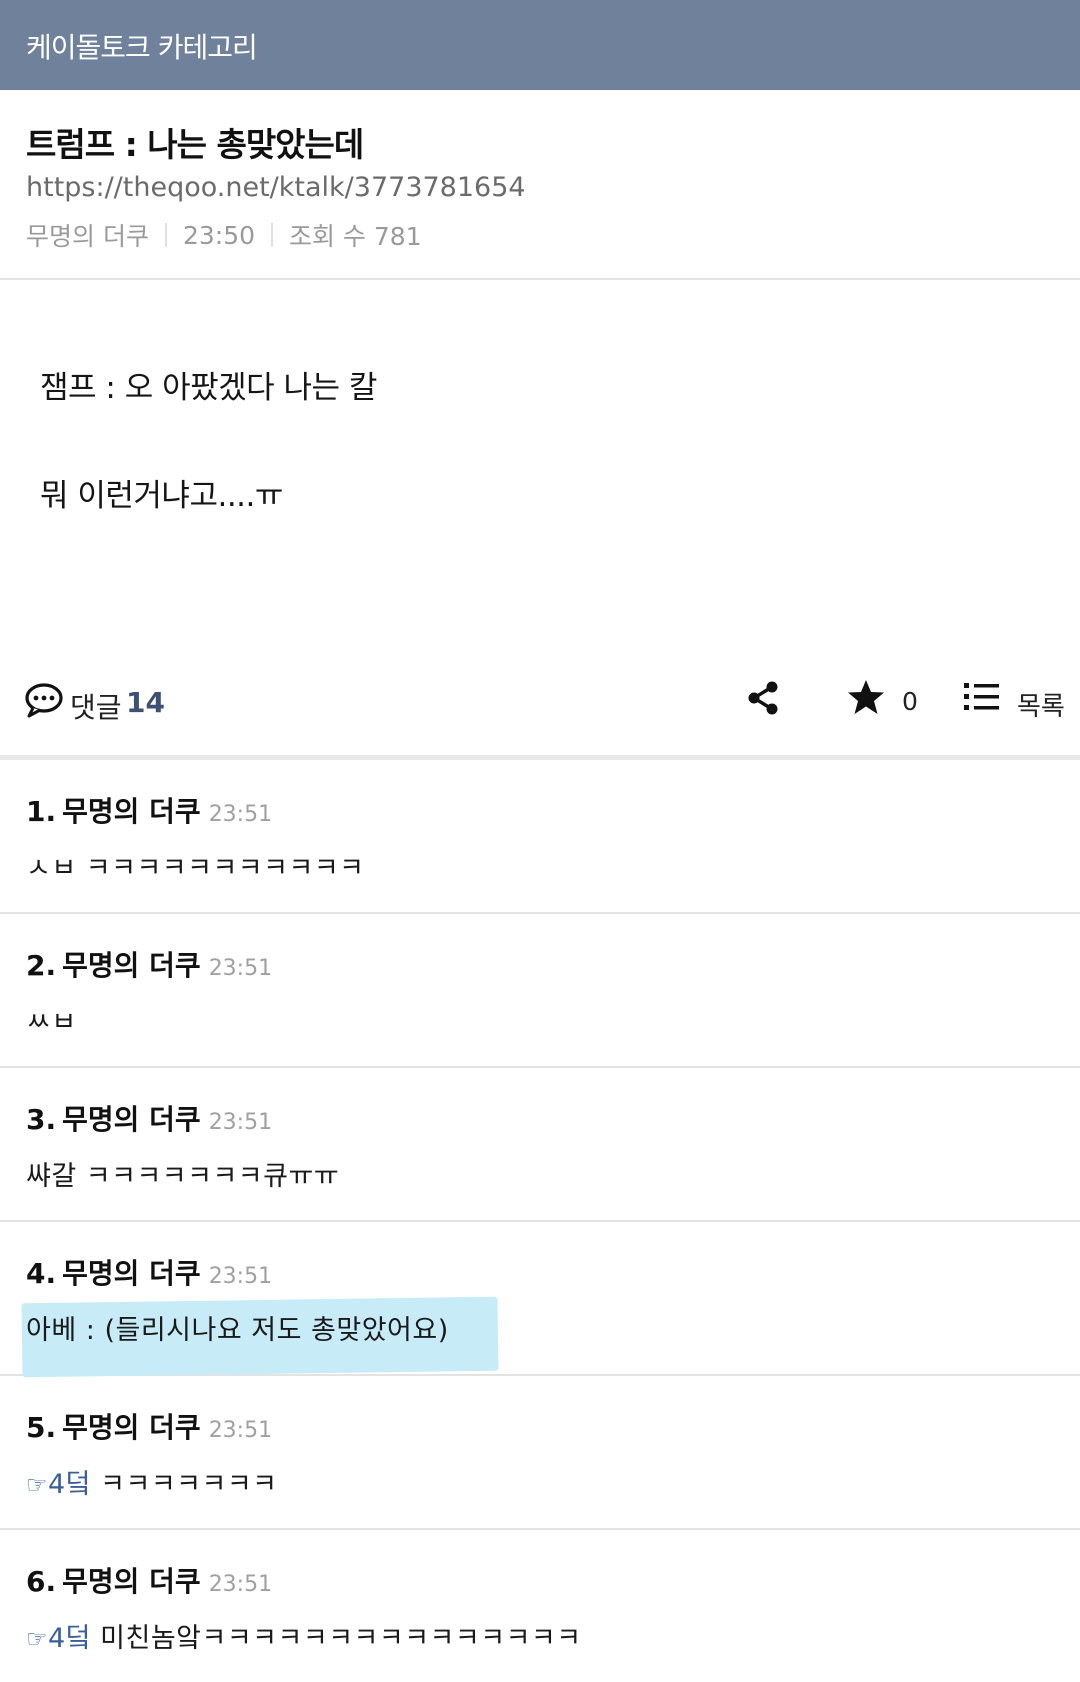 This screenshot has height=1682, width=1080. What do you see at coordinates (540, 1145) in the screenshot?
I see `comment-item: 3. 무명의 더쿠 23:51 쌰갈 ㅋㅋㅋㅋㅋㅋㅋ큐ㅠㅠ` at bounding box center [540, 1145].